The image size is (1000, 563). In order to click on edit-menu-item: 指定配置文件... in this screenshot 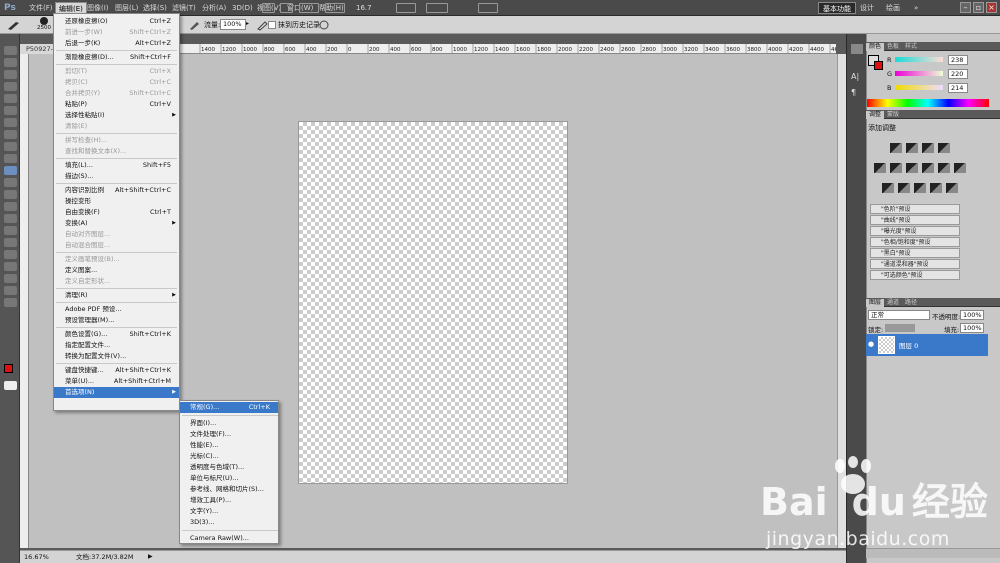, I will do `click(116, 345)`.